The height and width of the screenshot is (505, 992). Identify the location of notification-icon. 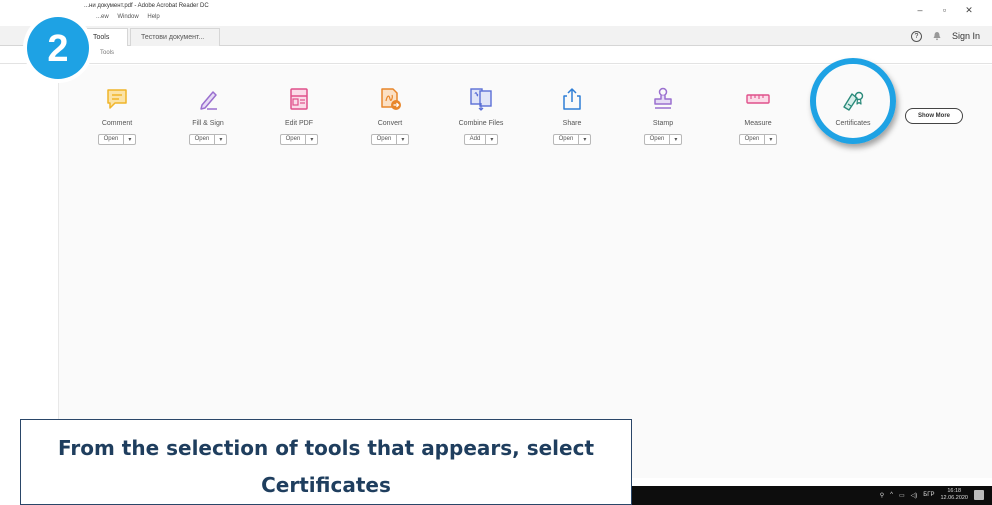
(979, 495).